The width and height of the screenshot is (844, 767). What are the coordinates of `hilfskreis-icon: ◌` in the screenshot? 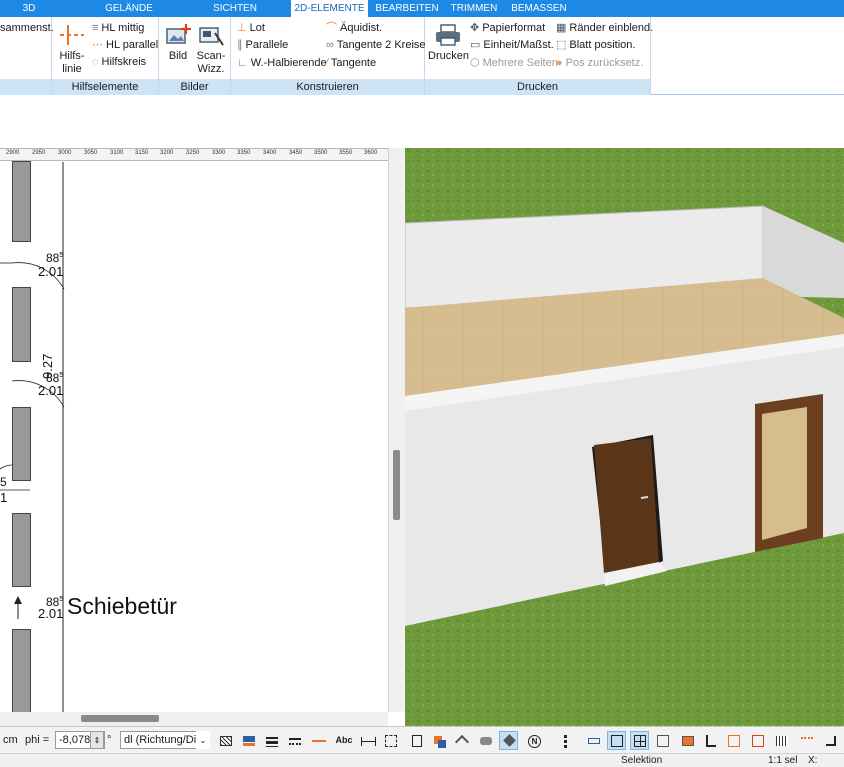 It's located at (95, 61).